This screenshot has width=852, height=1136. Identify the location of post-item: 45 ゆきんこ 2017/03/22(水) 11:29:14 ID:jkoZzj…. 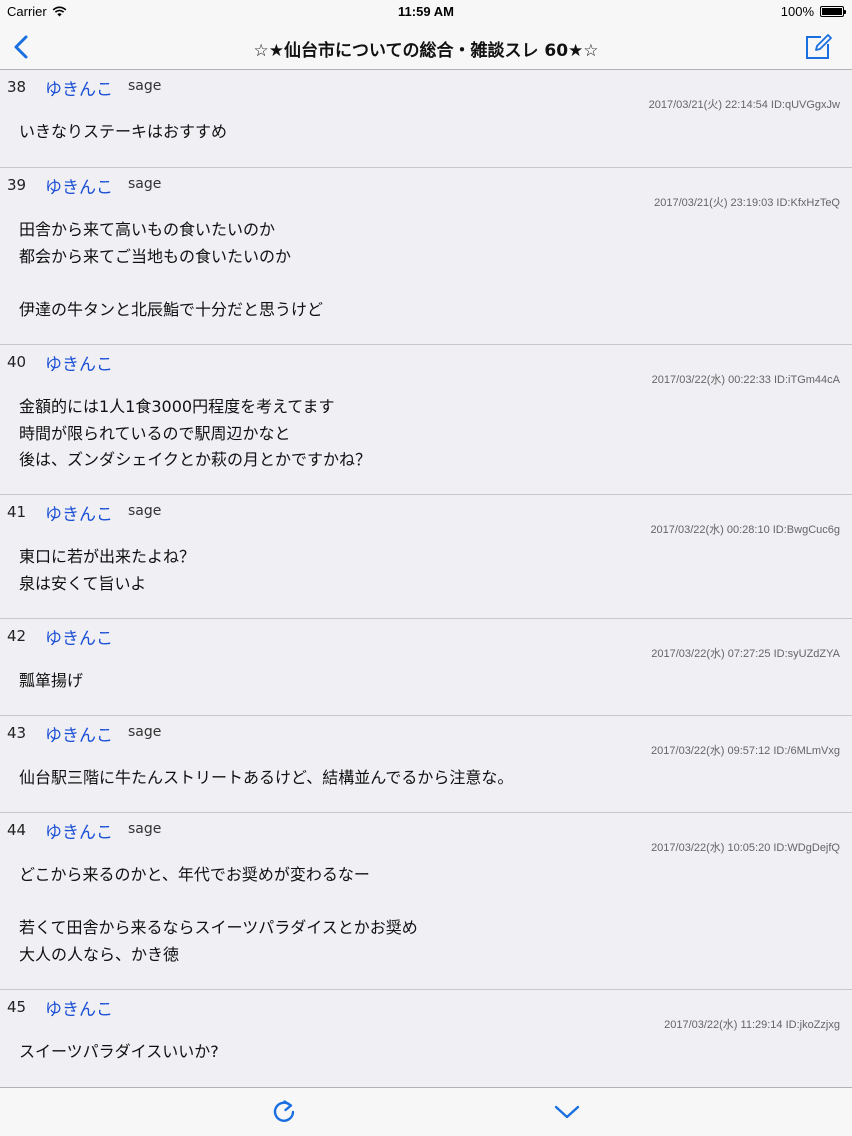
(426, 1038).